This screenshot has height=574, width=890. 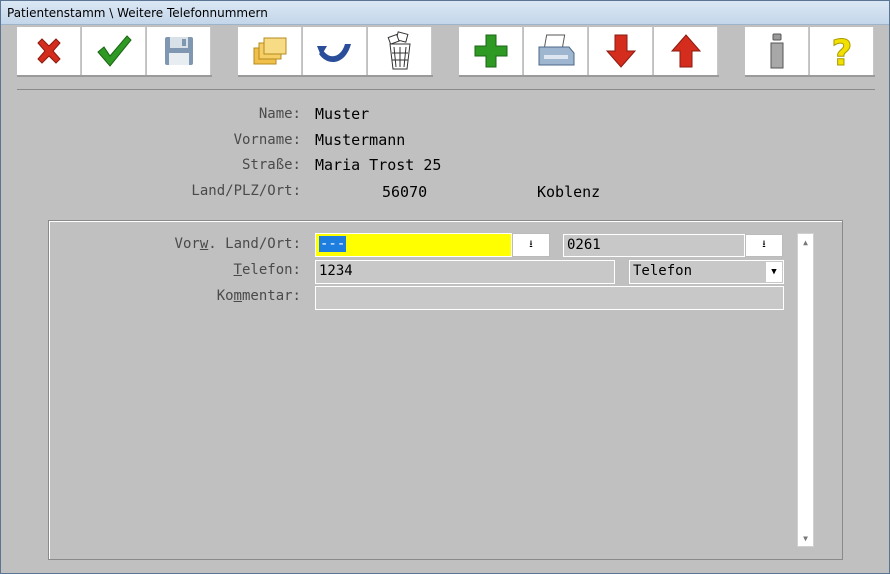 I want to click on vorwahl-label: Vorw. Land/Ort:, so click(x=237, y=244).